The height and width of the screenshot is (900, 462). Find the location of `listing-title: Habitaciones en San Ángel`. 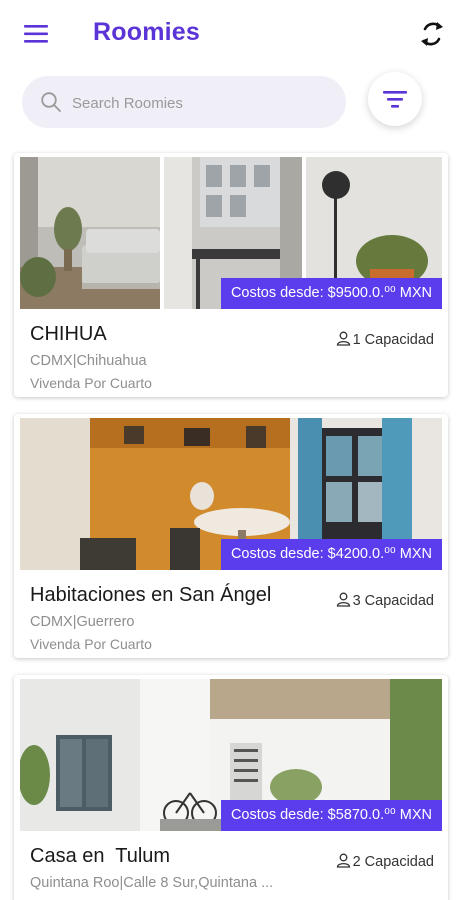

listing-title: Habitaciones en San Ángel is located at coordinates (151, 595).